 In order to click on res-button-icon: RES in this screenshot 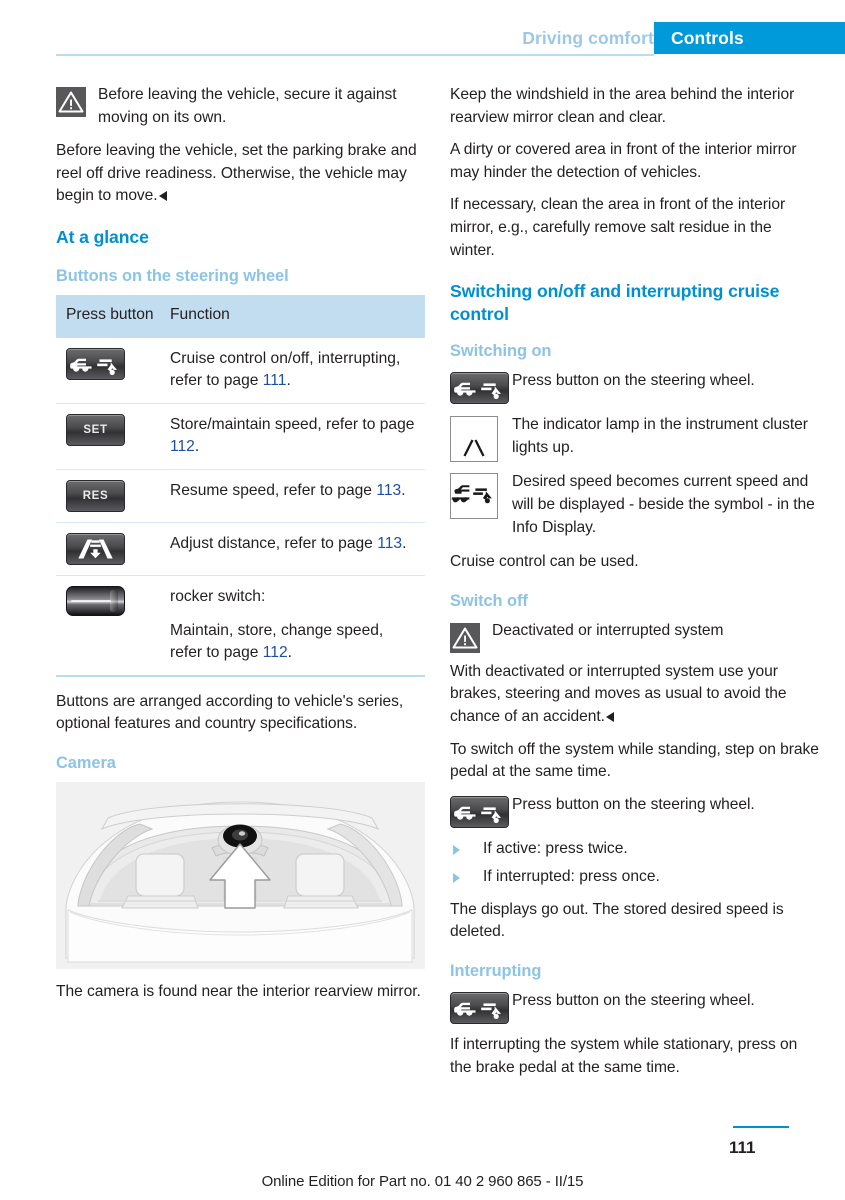, I will do `click(95, 495)`.